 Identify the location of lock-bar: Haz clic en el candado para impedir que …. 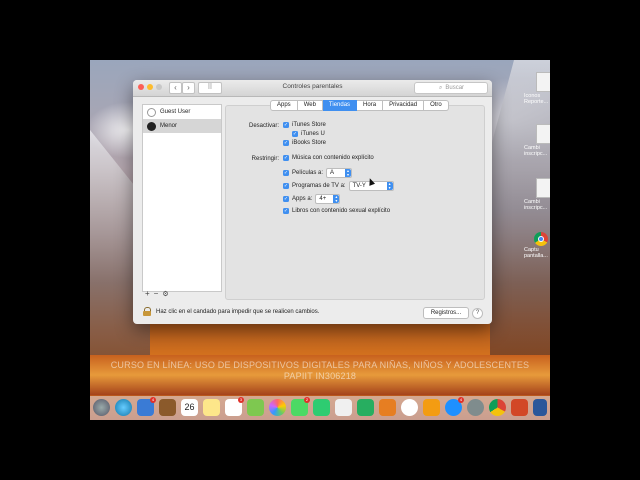
(231, 311).